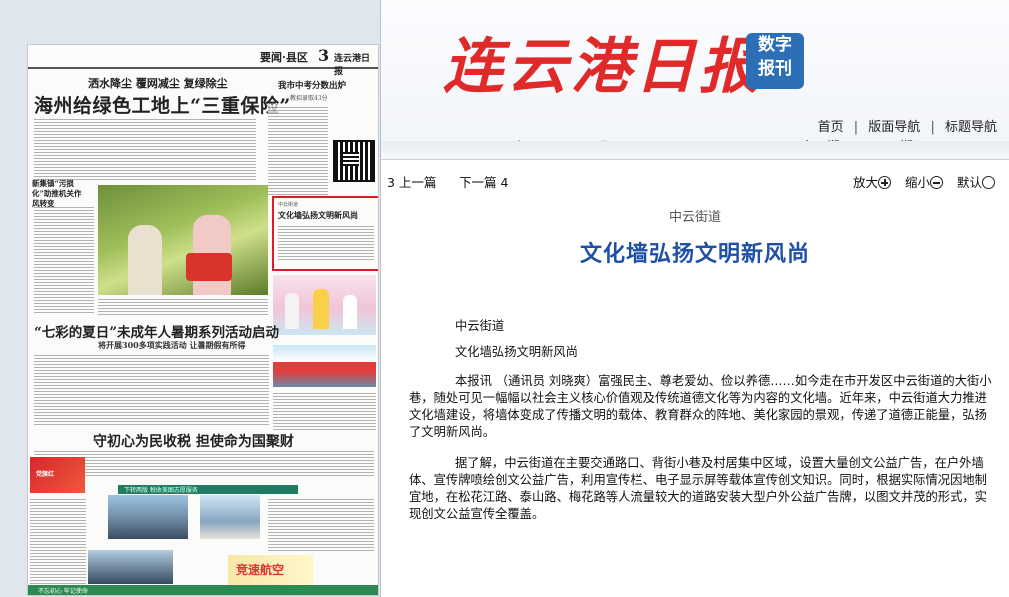  Describe the element at coordinates (156, 331) in the screenshot. I see `paper-mid-headline: “七彩的夏日”未成年人暑期系列活动启动` at that location.